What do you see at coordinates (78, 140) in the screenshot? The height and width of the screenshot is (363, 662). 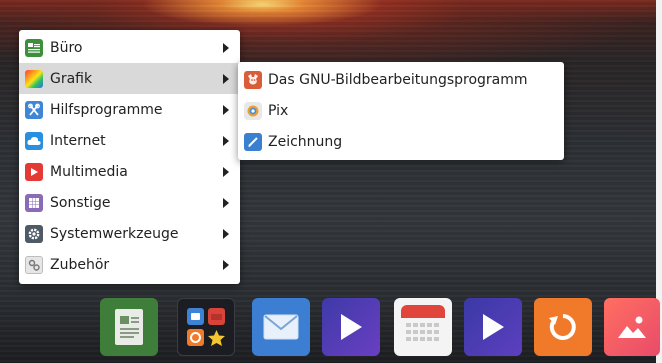 I see `menu-item-label: Internet` at bounding box center [78, 140].